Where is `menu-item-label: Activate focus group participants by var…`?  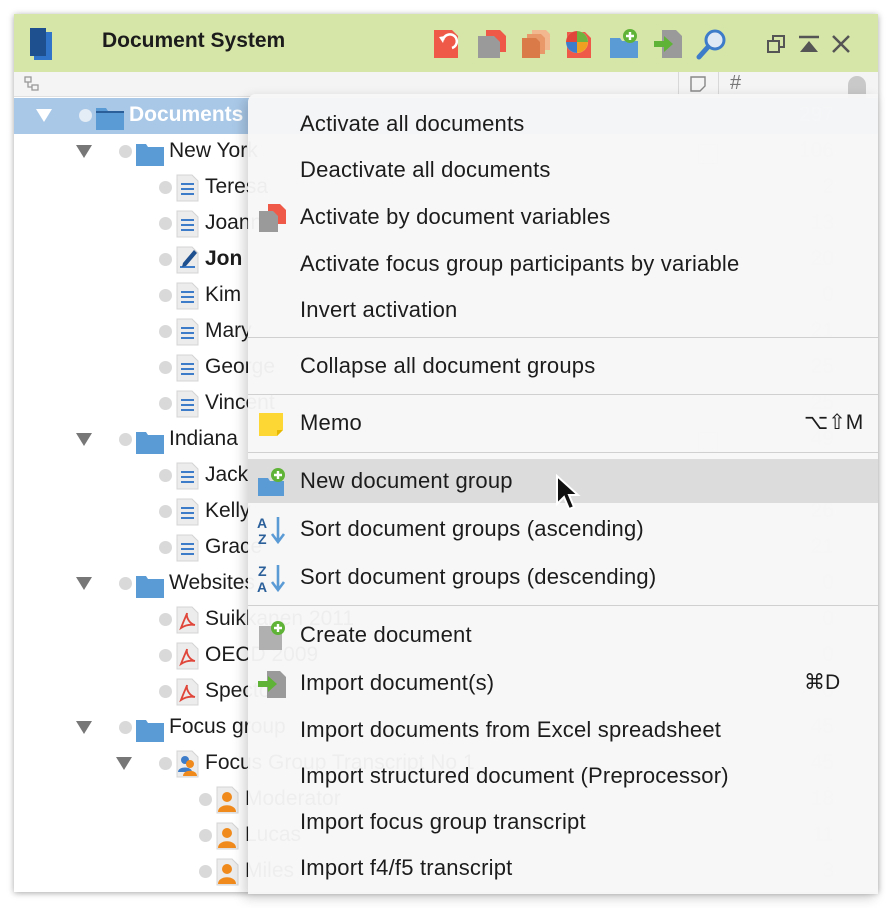 menu-item-label: Activate focus group participants by var… is located at coordinates (520, 263).